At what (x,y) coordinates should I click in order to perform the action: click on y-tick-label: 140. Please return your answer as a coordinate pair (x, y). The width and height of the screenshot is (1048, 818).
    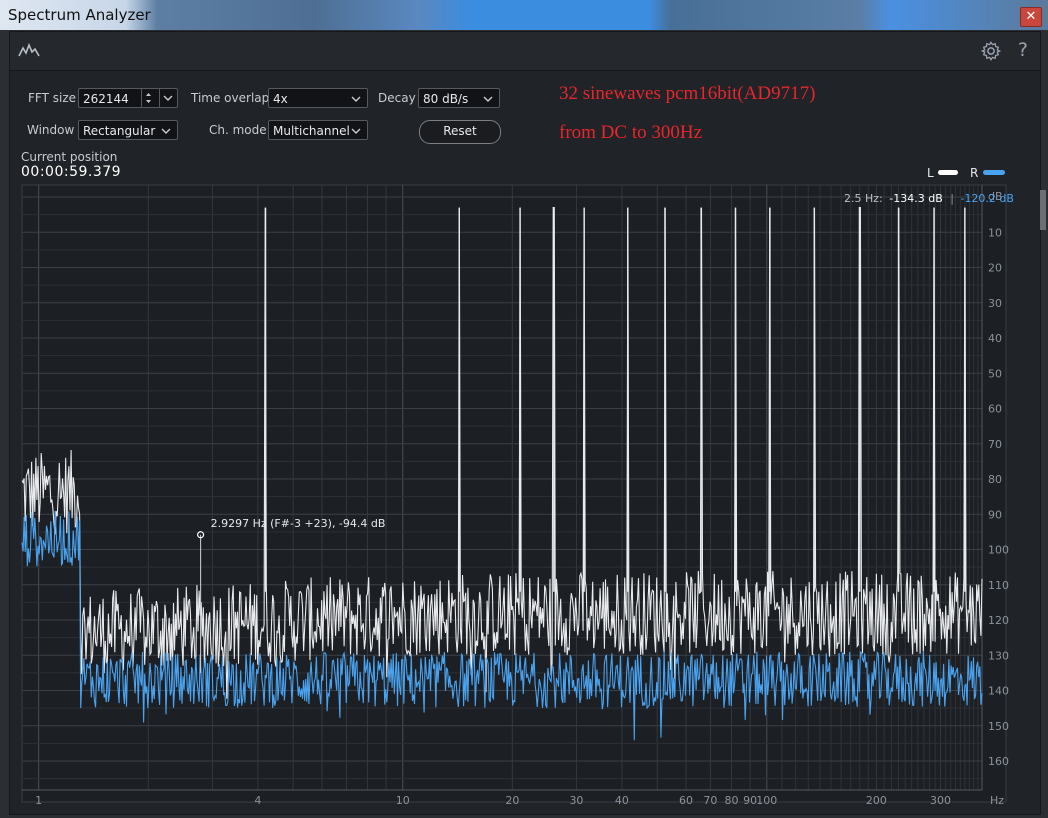
    Looking at the image, I should click on (998, 691).